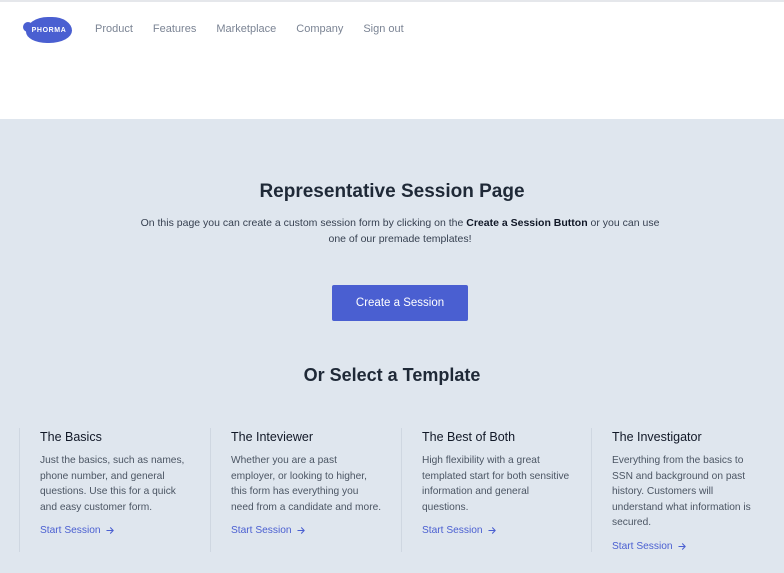 This screenshot has height=573, width=784. I want to click on nav-item-marketplace: Marketplace, so click(246, 29).